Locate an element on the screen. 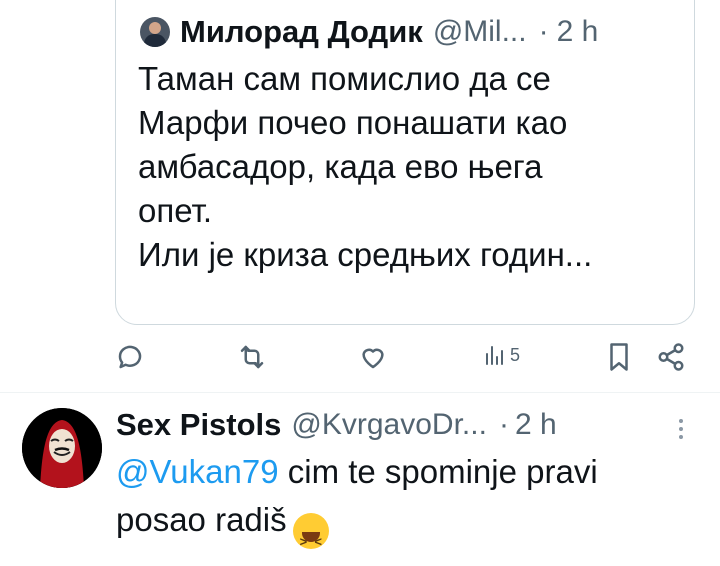 The height and width of the screenshot is (566, 720). mention-link: @Vukan79 is located at coordinates (197, 471).